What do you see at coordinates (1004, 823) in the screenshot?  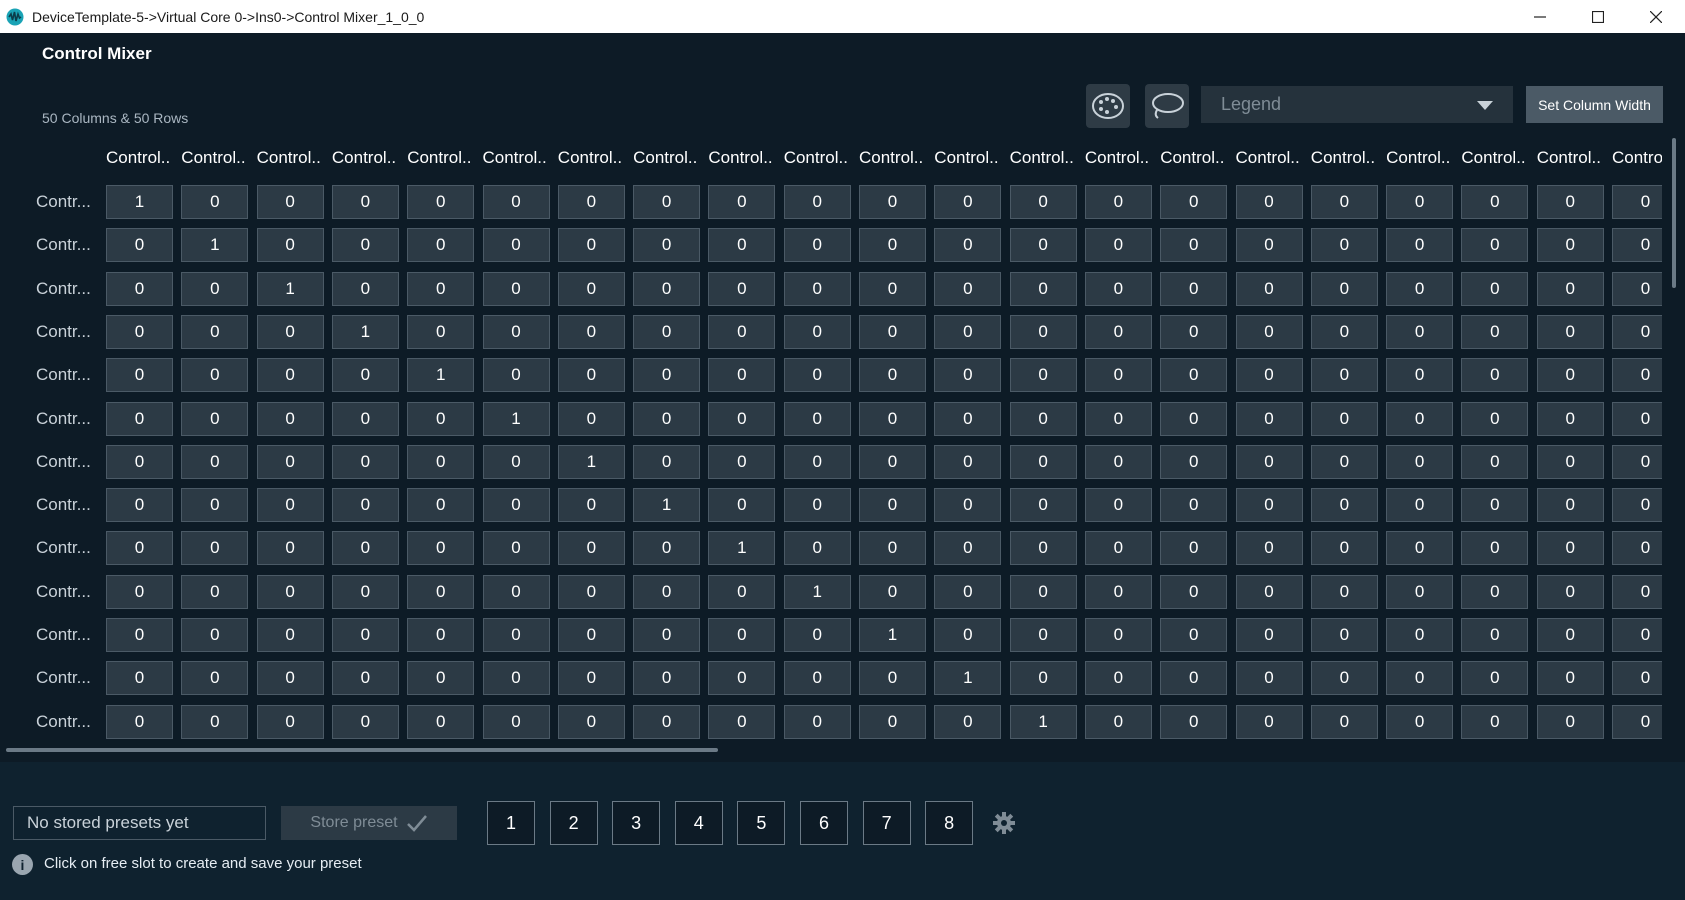 I see `gear-icon` at bounding box center [1004, 823].